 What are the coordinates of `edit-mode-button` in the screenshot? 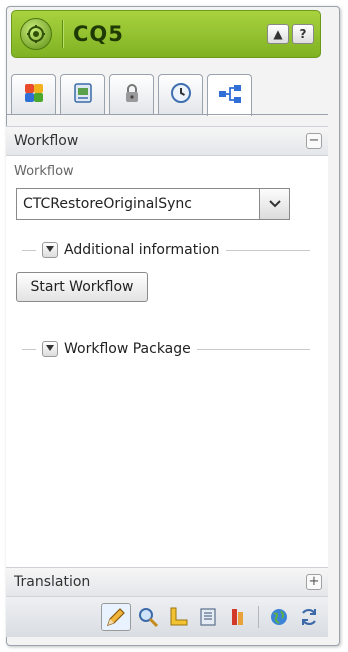 It's located at (116, 617).